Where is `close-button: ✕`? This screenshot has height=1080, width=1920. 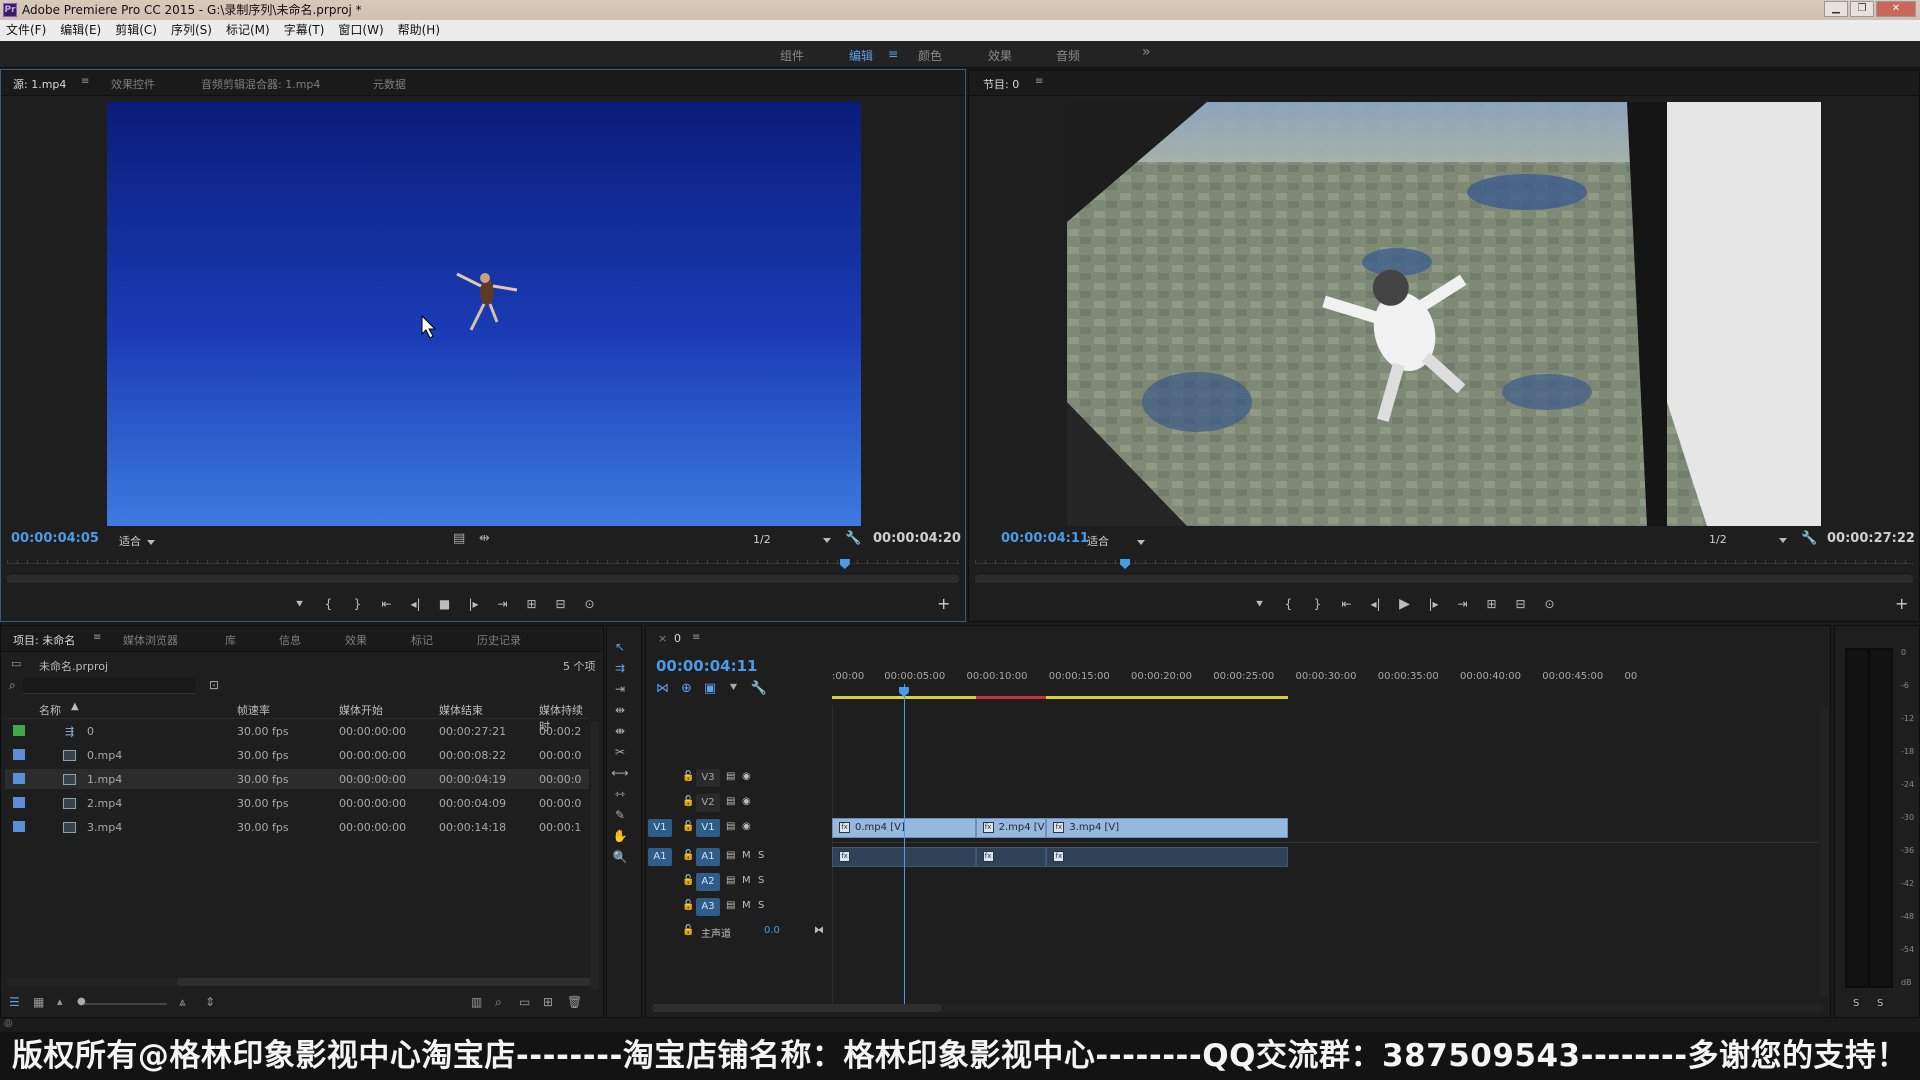 close-button: ✕ is located at coordinates (1896, 9).